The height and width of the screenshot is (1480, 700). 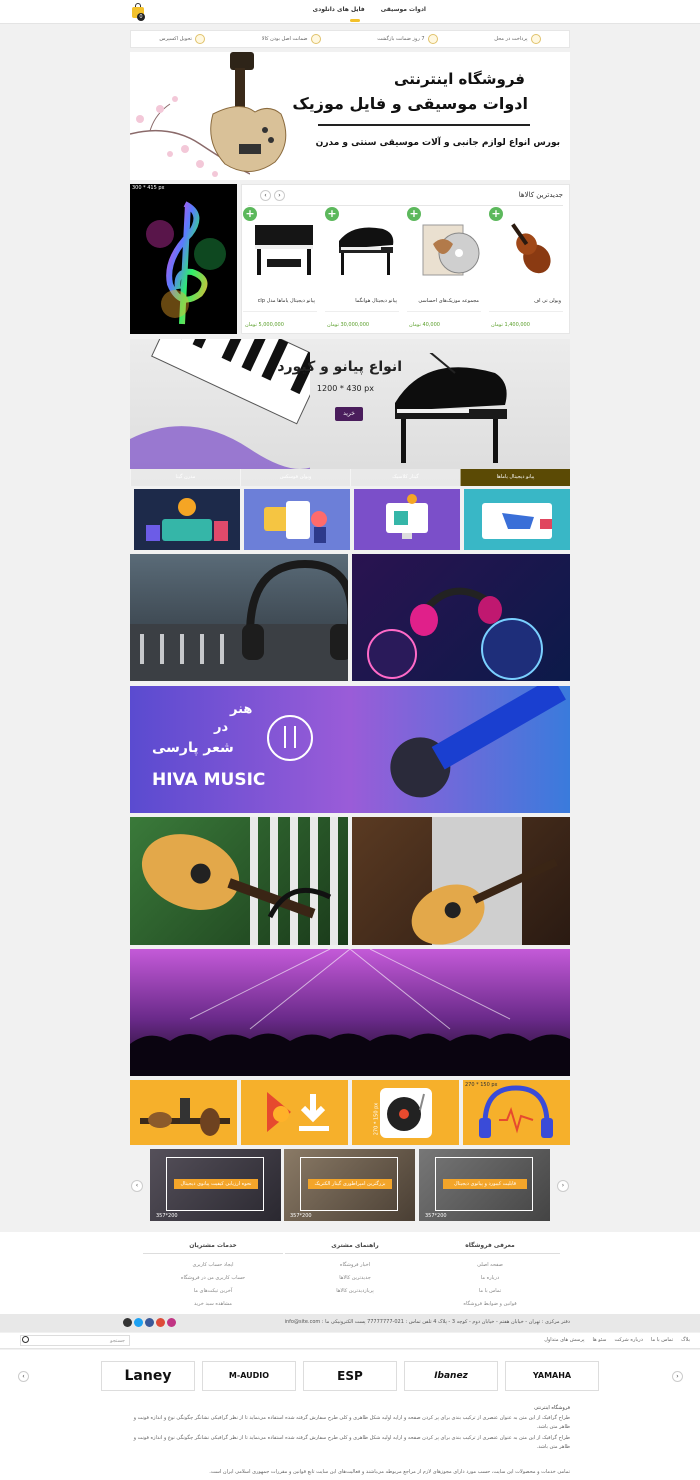 I want to click on small-banner-download, so click(x=294, y=1112).